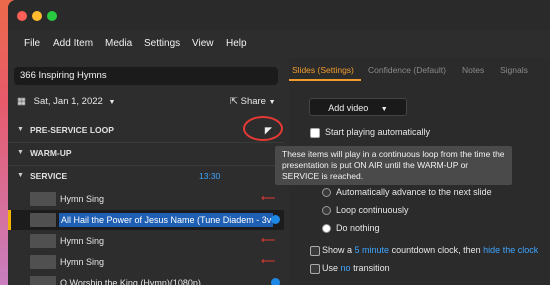  What do you see at coordinates (162, 43) in the screenshot?
I see `menu-settings: Settings` at bounding box center [162, 43].